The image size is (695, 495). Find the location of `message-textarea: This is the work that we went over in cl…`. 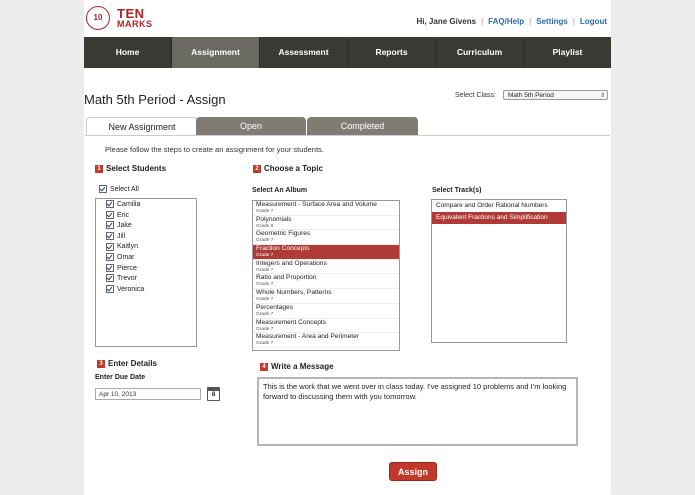

message-textarea: This is the work that we went over in cl… is located at coordinates (417, 411).